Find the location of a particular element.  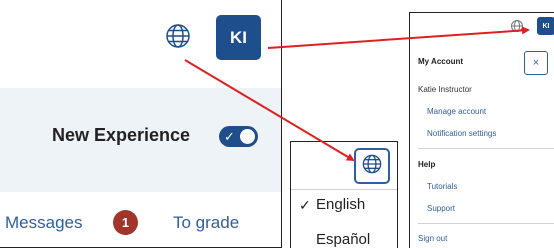

language-menu-panel: ✓ English Español is located at coordinates (344, 194).